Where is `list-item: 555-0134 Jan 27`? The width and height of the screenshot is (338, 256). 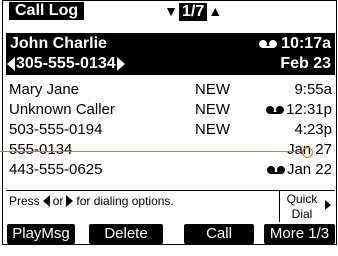
list-item: 555-0134 Jan 27 is located at coordinates (170, 150).